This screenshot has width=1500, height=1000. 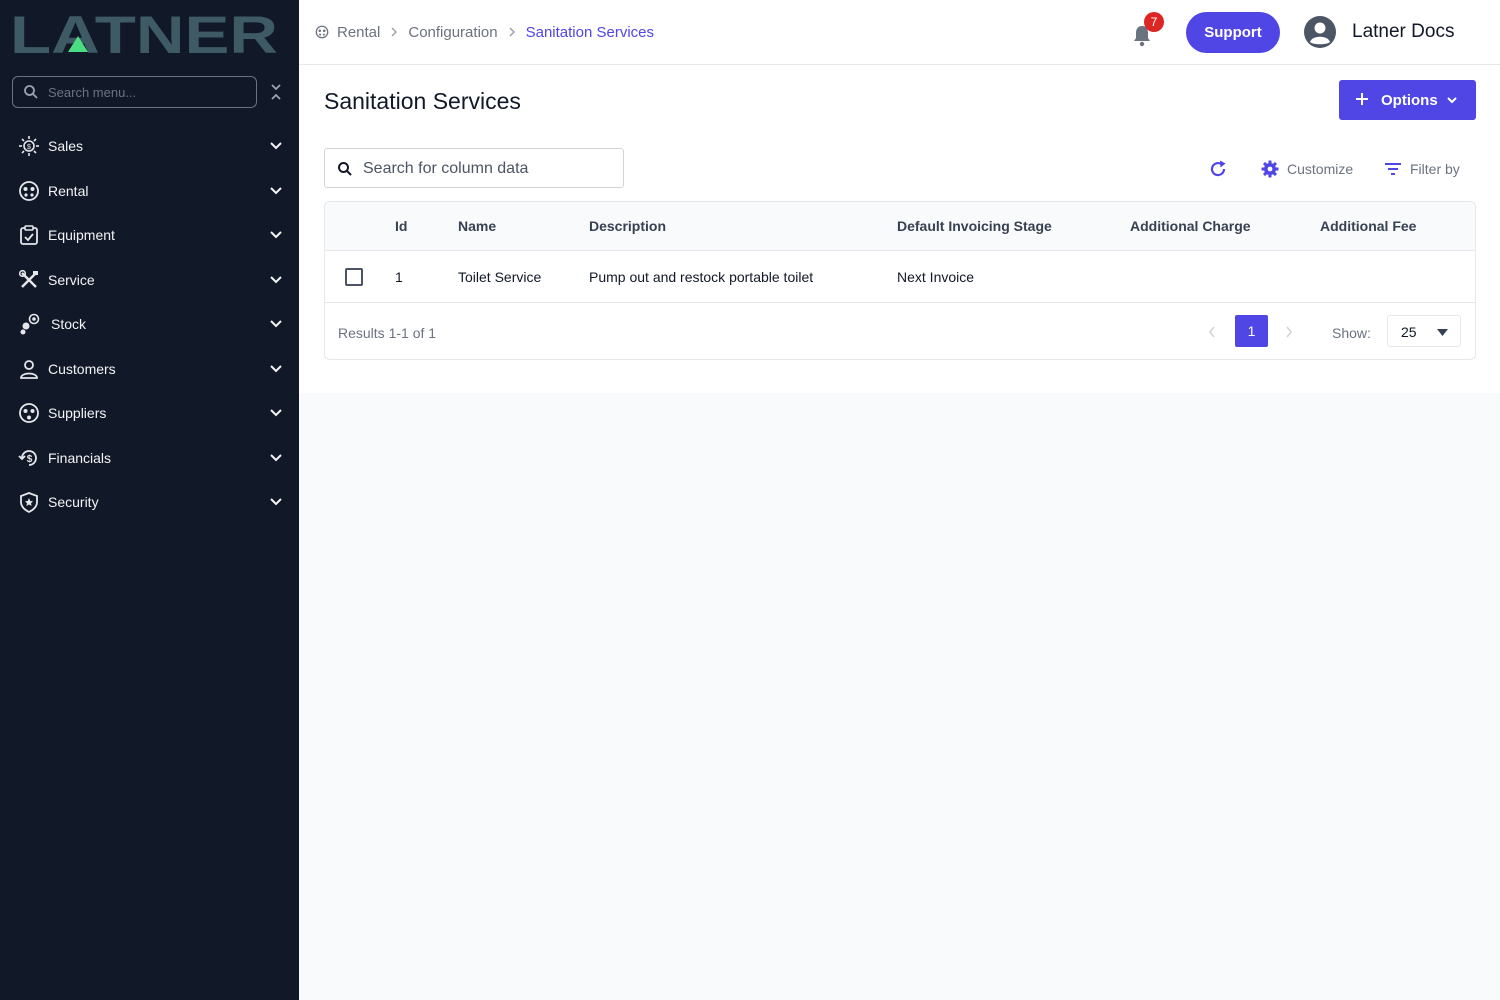 What do you see at coordinates (29, 235) in the screenshot?
I see `equipment-icon` at bounding box center [29, 235].